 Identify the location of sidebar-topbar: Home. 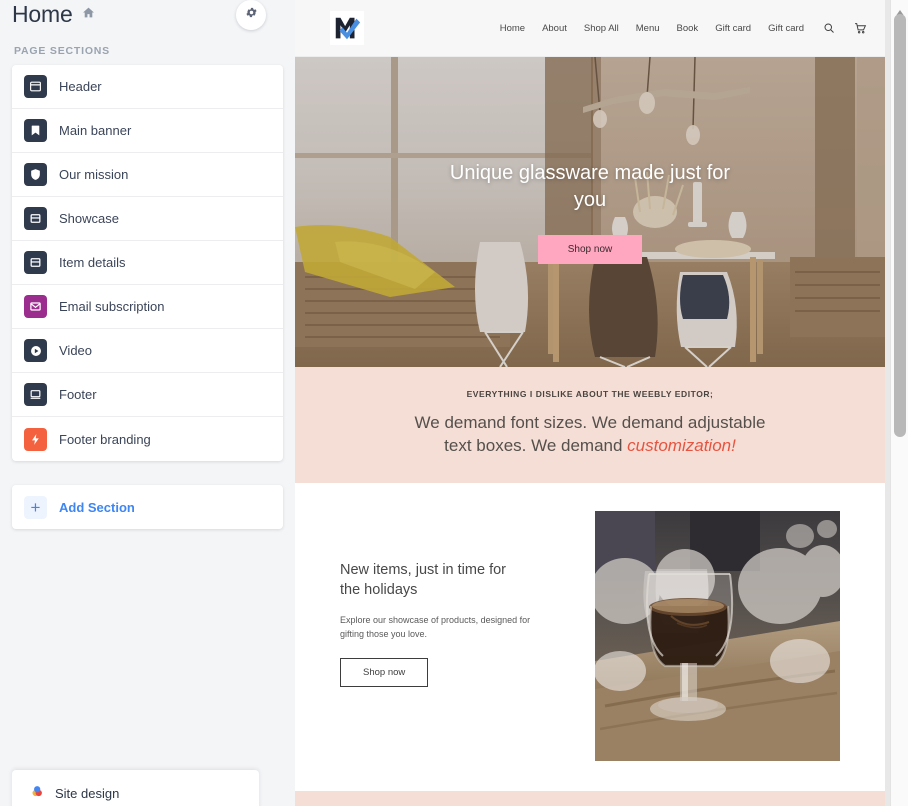
(147, 17).